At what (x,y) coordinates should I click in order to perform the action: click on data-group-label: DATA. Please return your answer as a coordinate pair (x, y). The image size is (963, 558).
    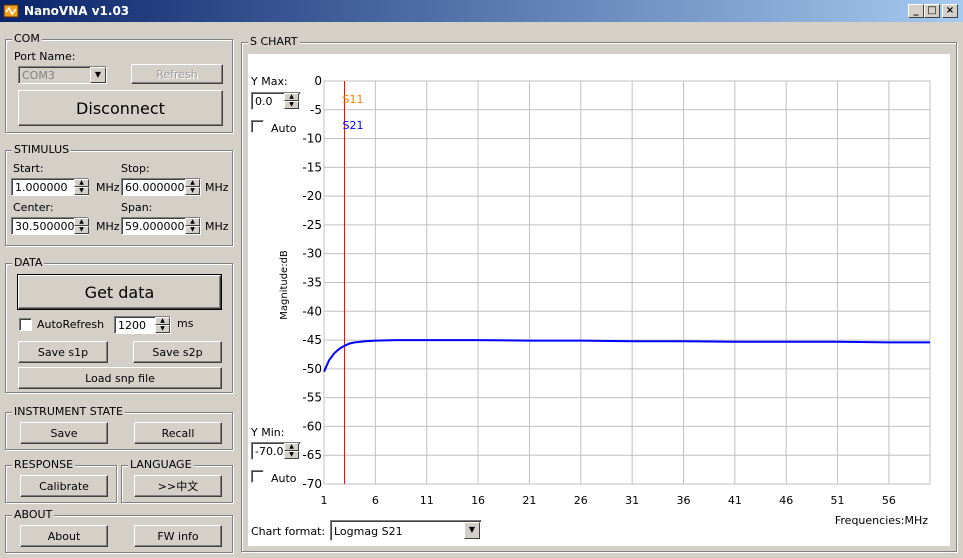
    Looking at the image, I should click on (28, 262).